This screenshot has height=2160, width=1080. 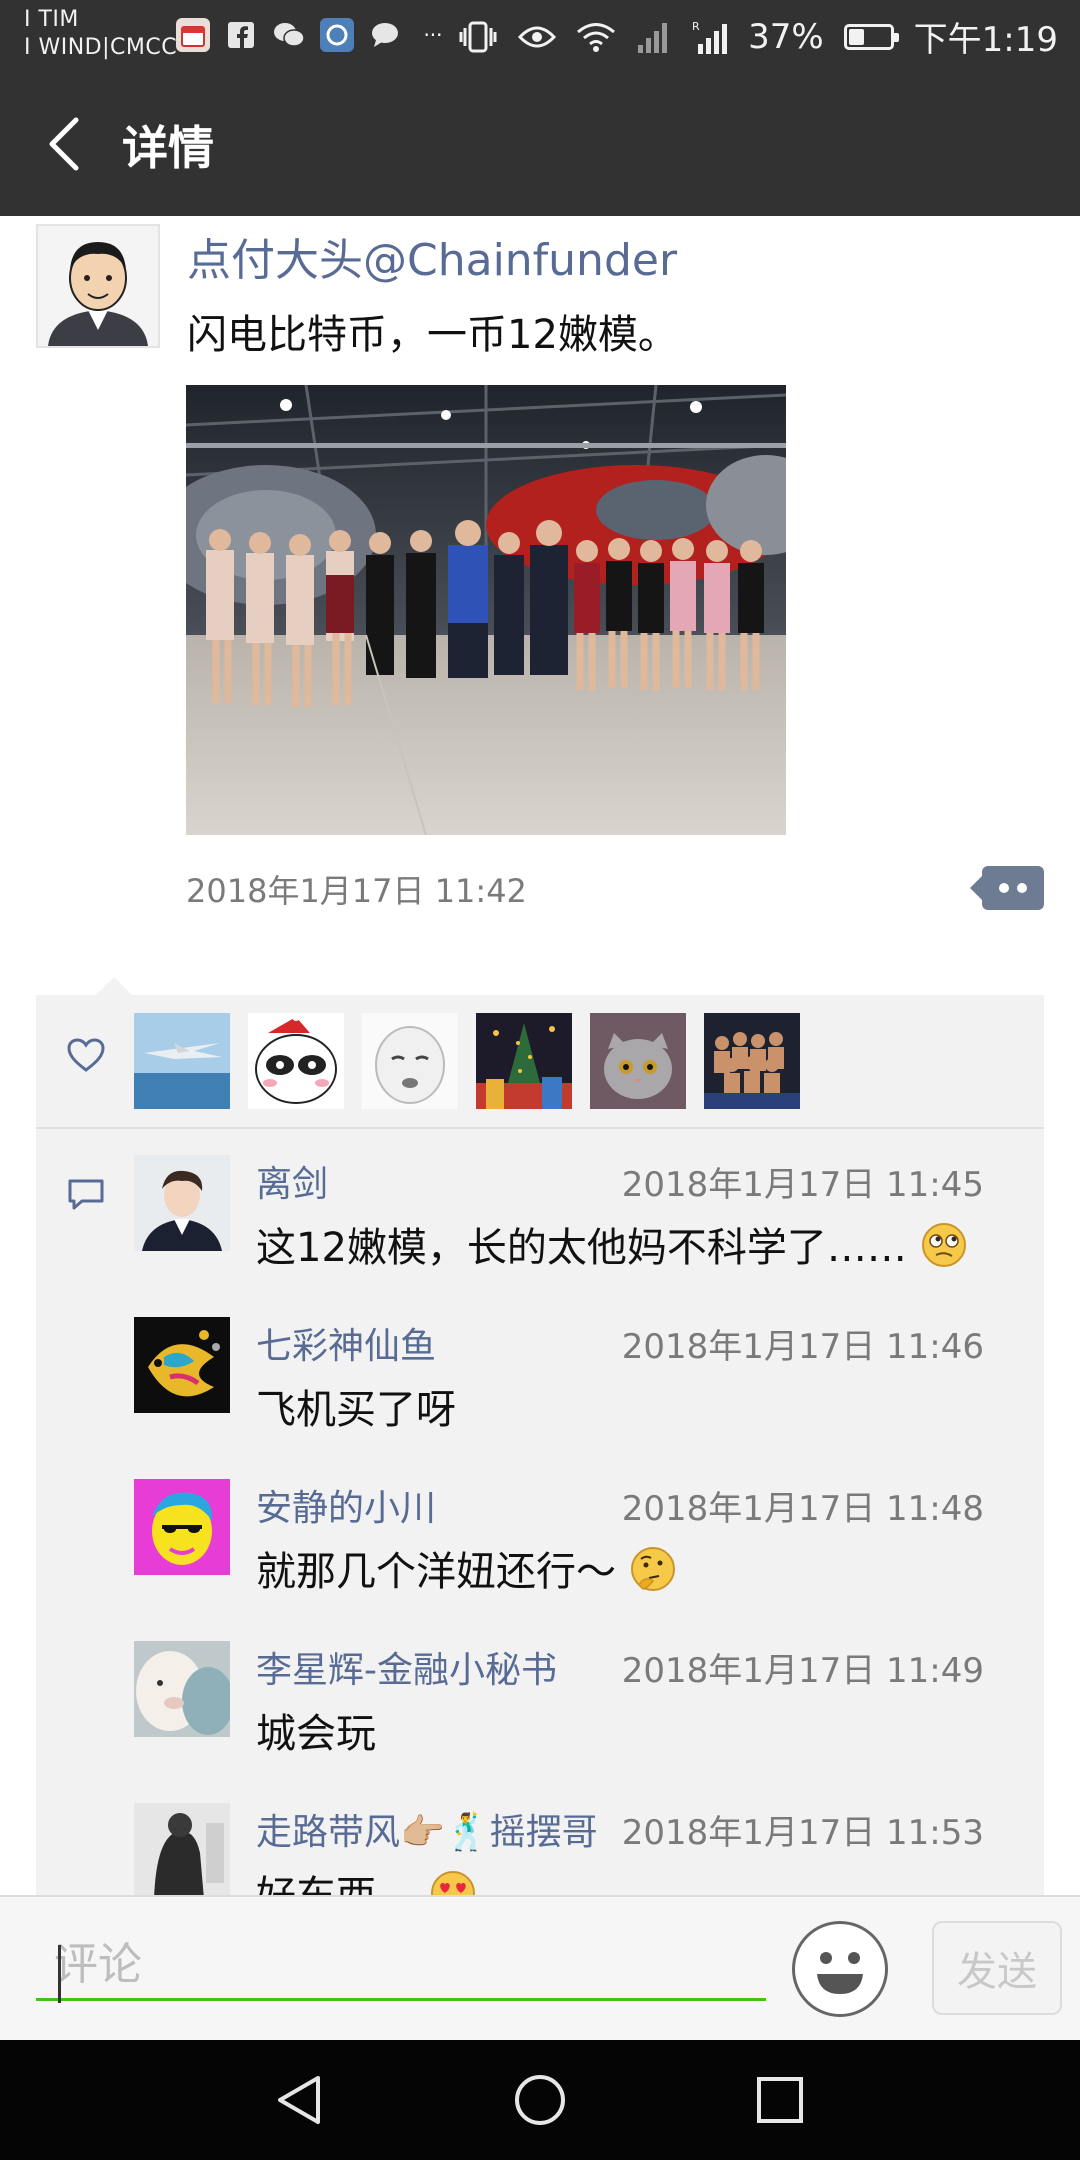 I want to click on post-action-button, so click(x=1007, y=888).